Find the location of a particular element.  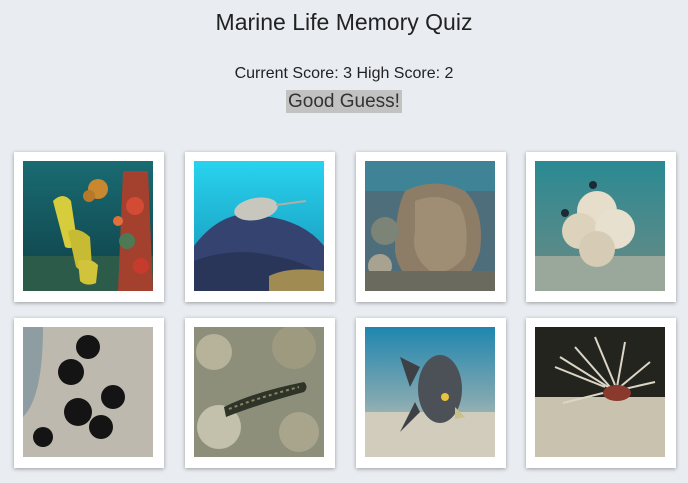

score-line: Current Score: 3 High Score: 2 is located at coordinates (344, 74).